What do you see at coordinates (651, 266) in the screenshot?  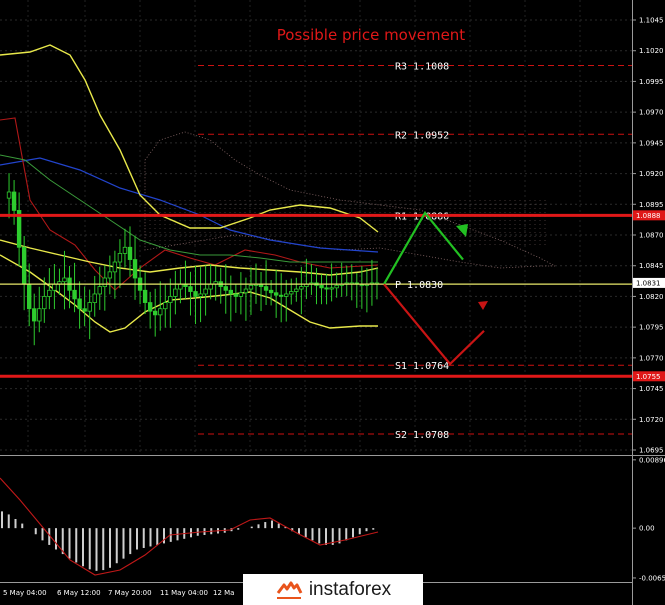 I see `y-tick-label: 1.0845` at bounding box center [651, 266].